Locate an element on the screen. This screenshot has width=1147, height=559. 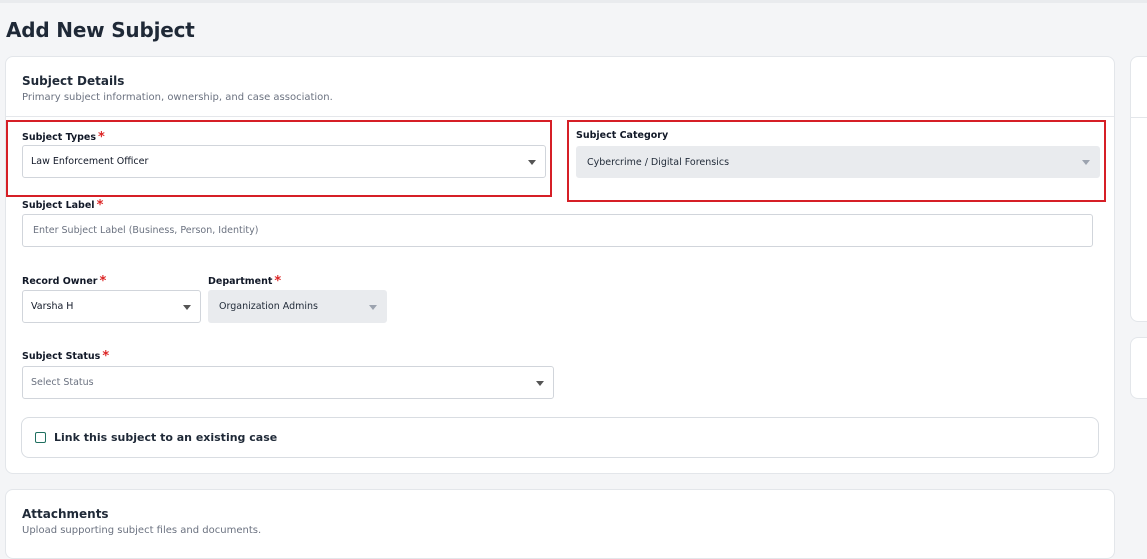
department-label: Department * is located at coordinates (245, 281).